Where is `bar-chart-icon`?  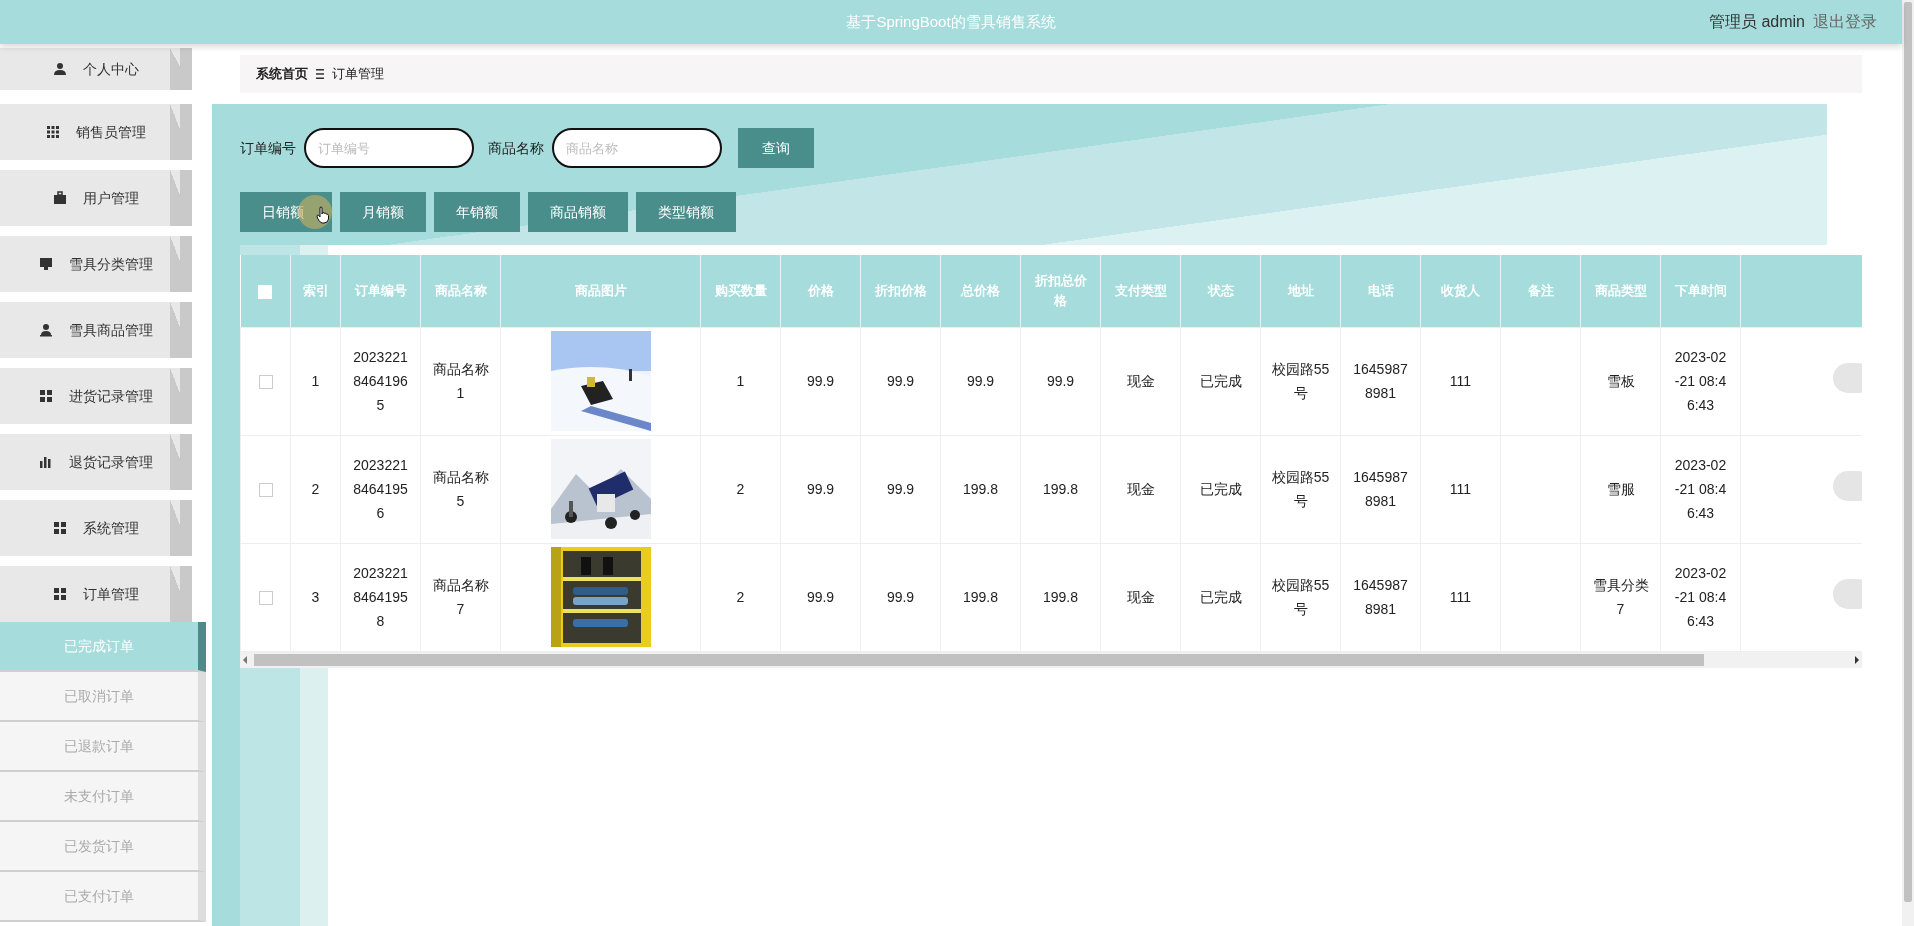
bar-chart-icon is located at coordinates (46, 462).